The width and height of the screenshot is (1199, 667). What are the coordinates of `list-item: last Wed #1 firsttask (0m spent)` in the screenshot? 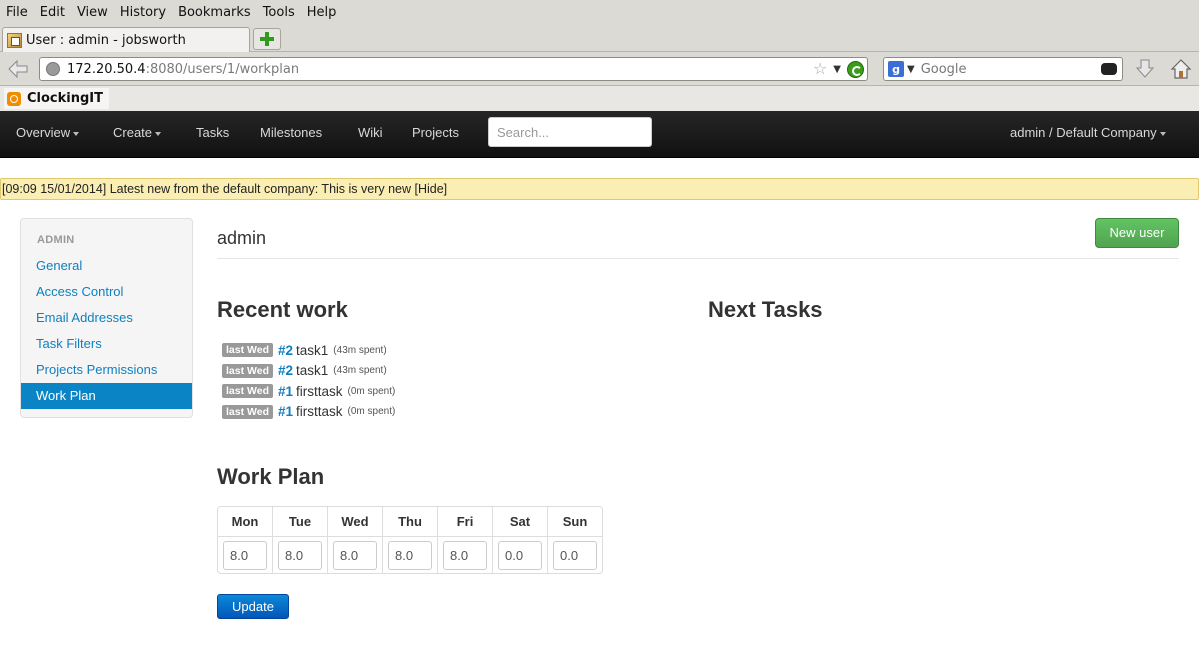 It's located at (308, 412).